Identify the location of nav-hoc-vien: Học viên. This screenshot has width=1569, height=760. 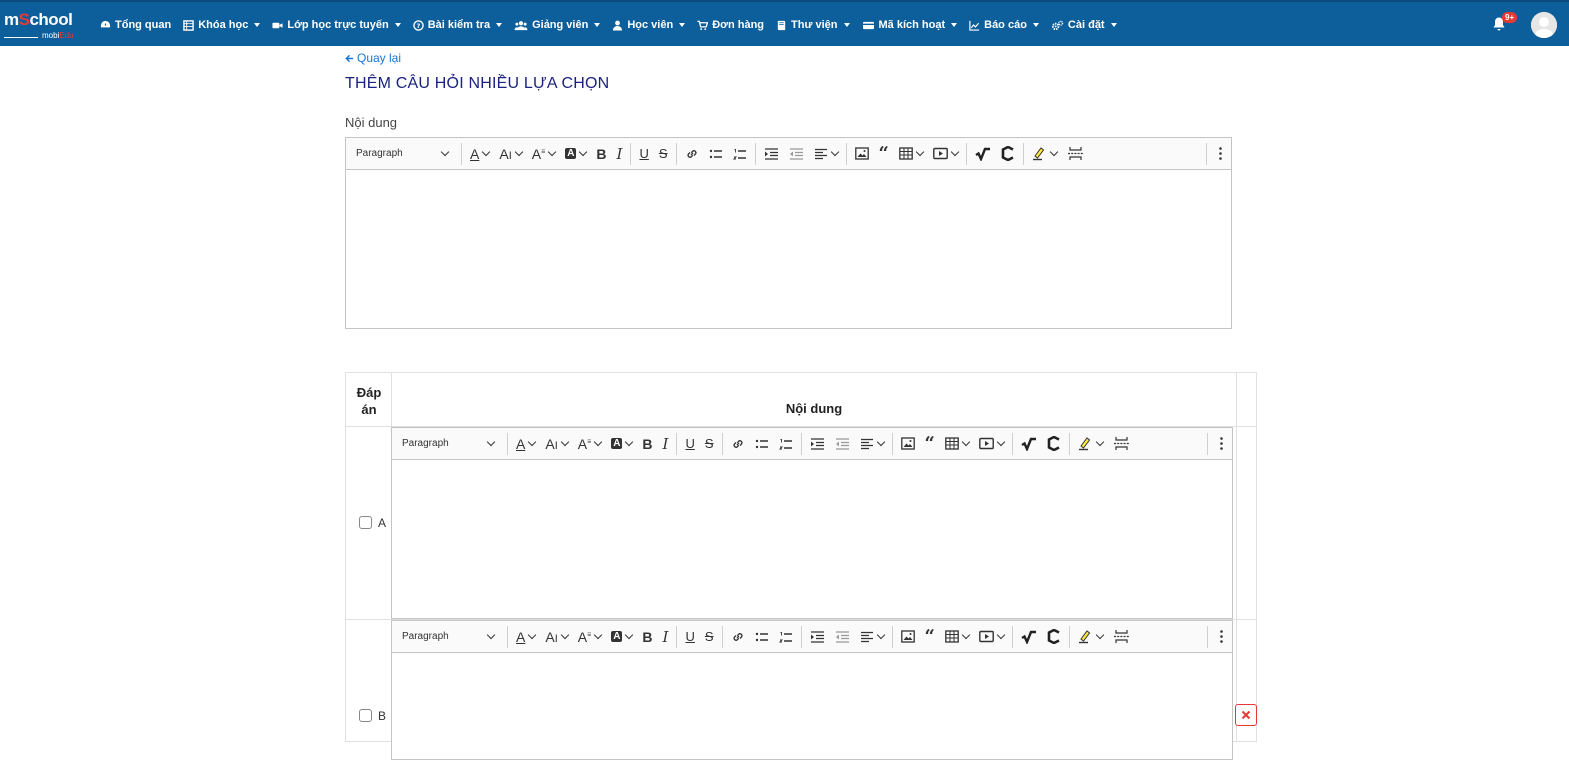
(649, 25).